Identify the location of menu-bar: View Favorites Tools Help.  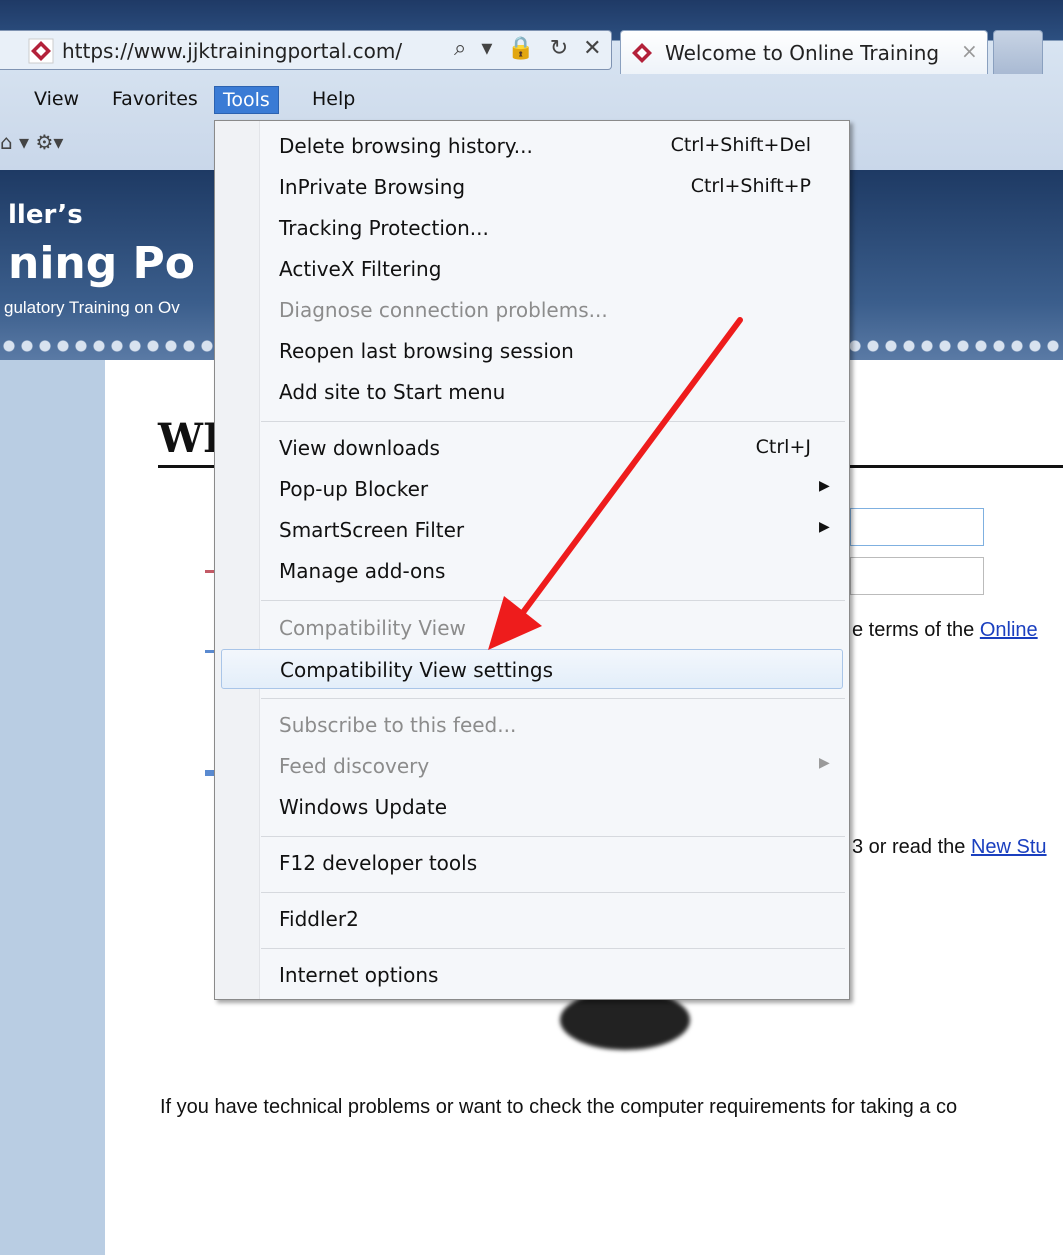
(531, 100).